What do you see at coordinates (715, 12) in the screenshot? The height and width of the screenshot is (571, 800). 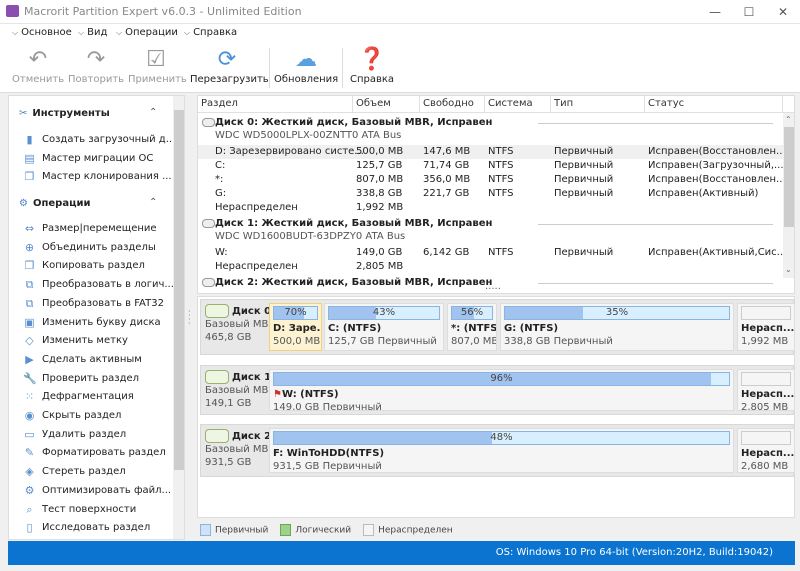 I see `minimize-button: —` at bounding box center [715, 12].